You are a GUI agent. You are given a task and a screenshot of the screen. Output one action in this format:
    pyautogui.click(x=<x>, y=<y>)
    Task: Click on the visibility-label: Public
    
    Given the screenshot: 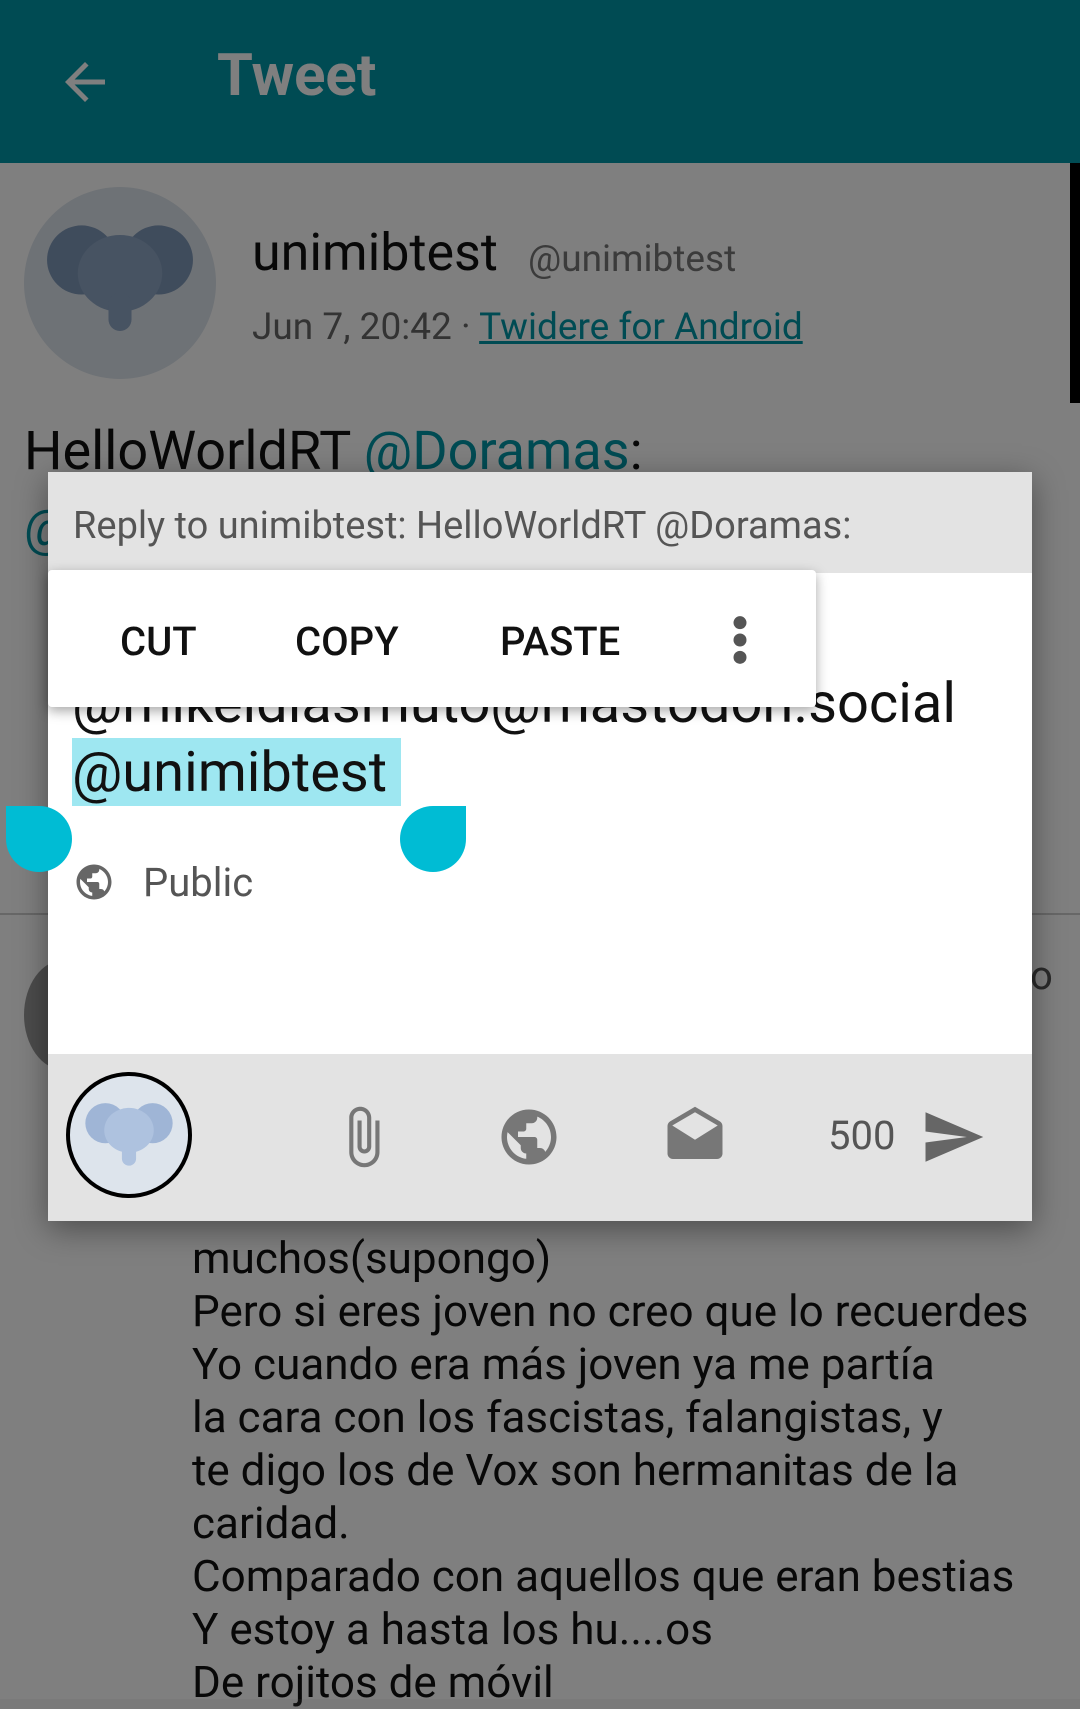 What is the action you would take?
    pyautogui.click(x=198, y=882)
    